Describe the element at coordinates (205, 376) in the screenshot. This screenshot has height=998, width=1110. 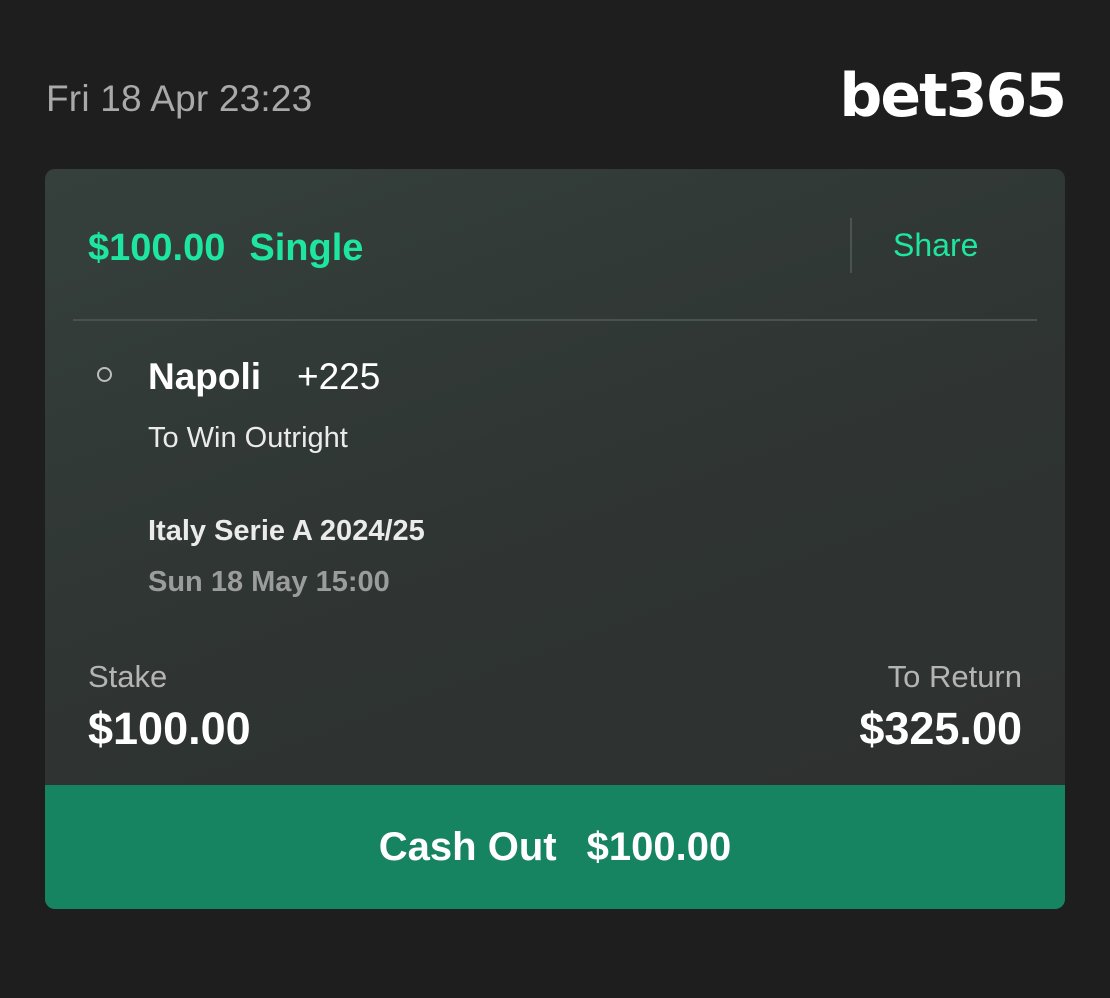
I see `selection-name: Napoli` at that location.